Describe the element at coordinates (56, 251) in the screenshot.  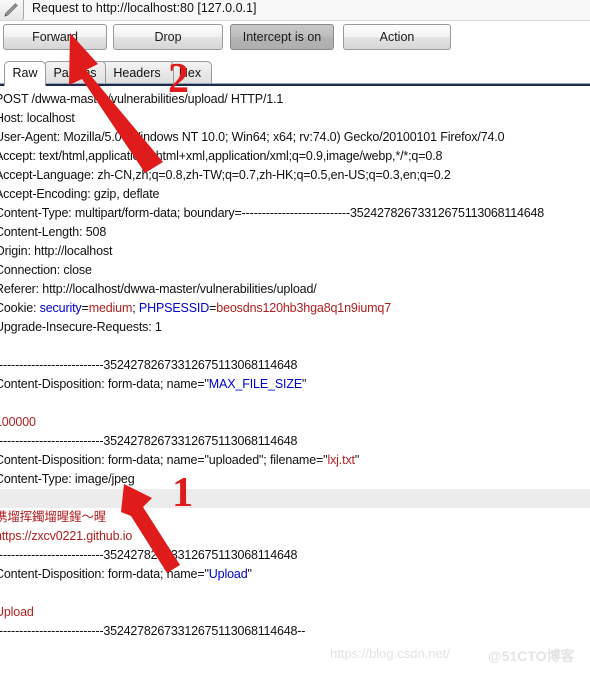
I see `header-origin: Origin: http://localhost` at that location.